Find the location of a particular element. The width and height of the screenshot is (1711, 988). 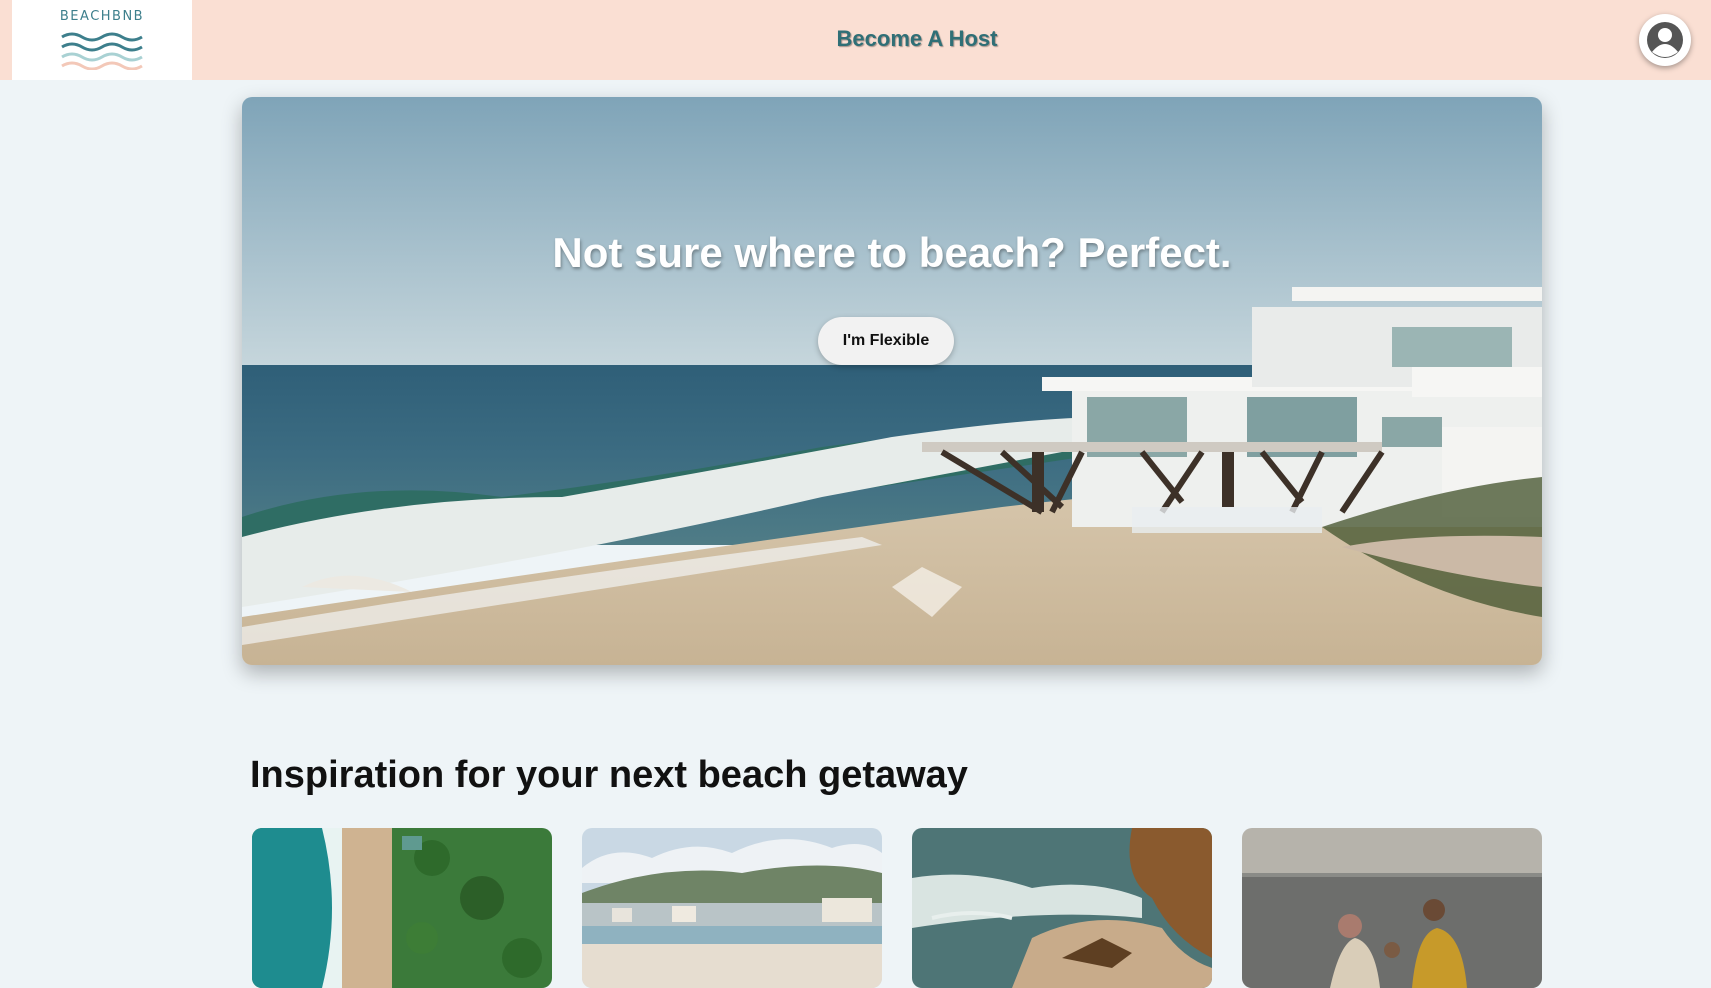

inspiration-card-aerial-beach is located at coordinates (402, 908).